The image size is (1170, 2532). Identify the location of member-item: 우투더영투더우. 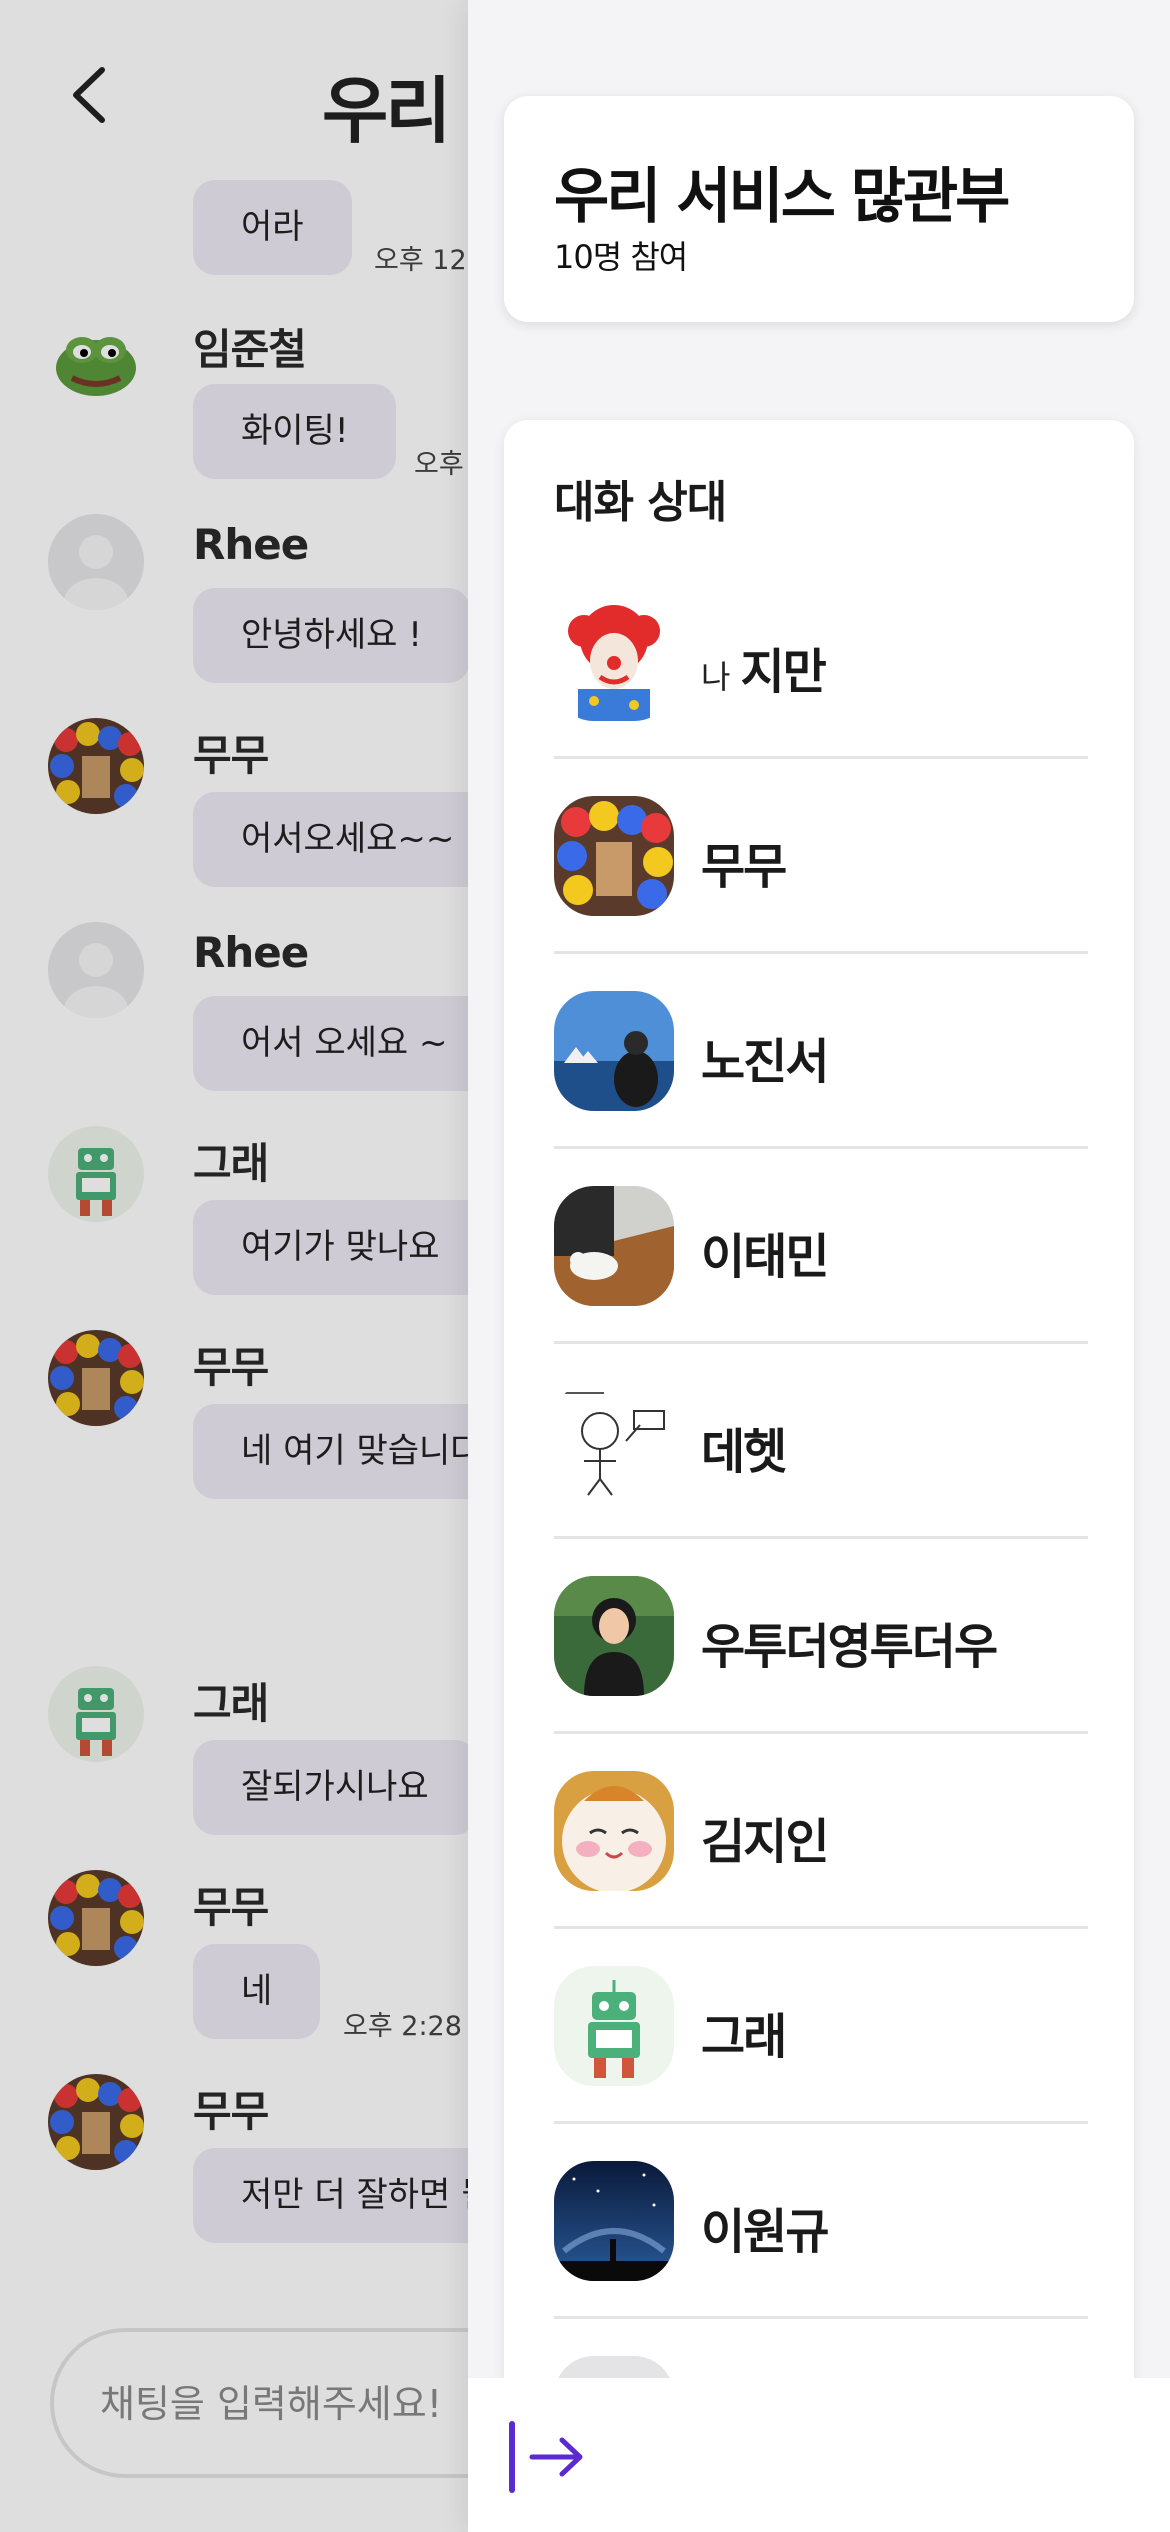
(821, 1636).